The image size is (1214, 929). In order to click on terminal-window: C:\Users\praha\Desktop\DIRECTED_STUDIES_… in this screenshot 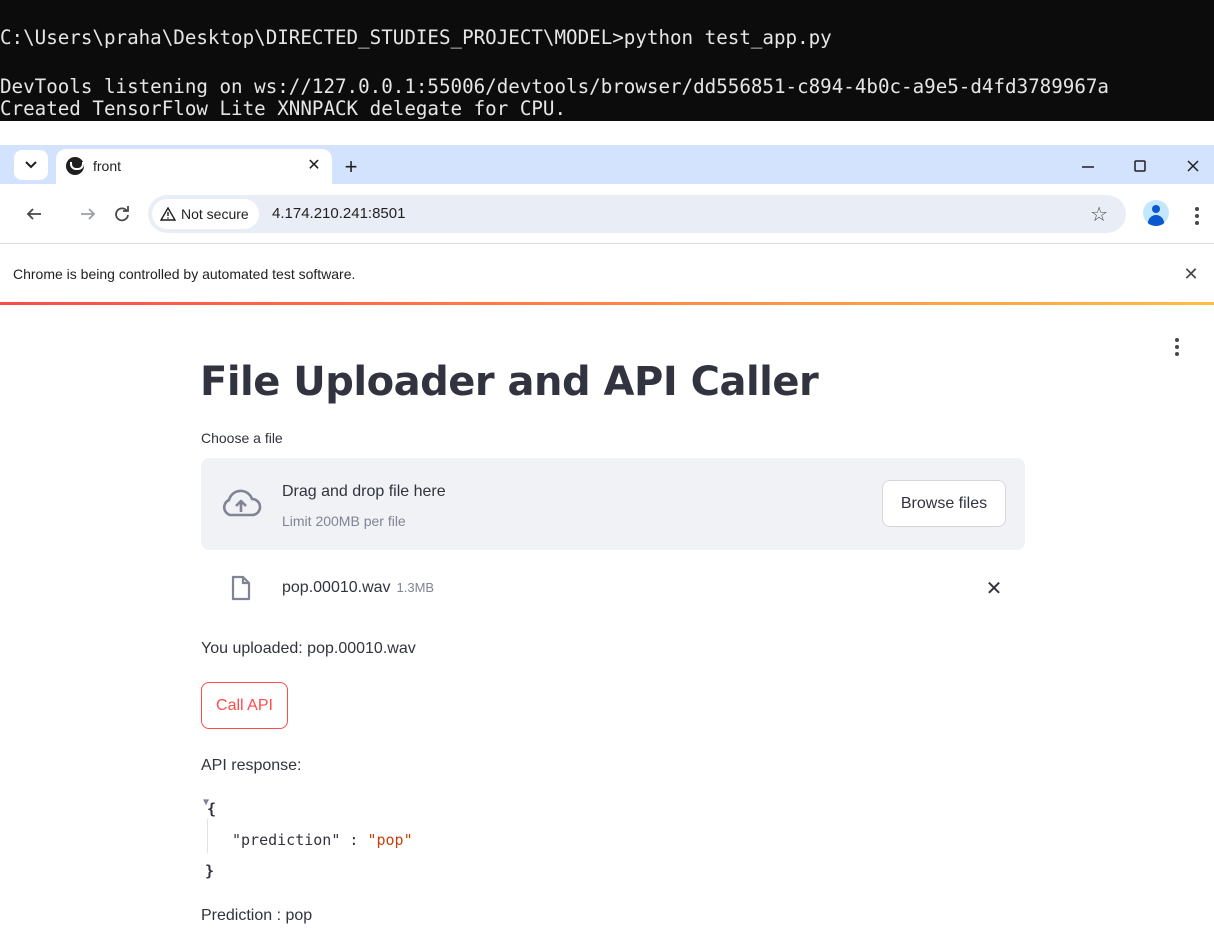, I will do `click(607, 60)`.